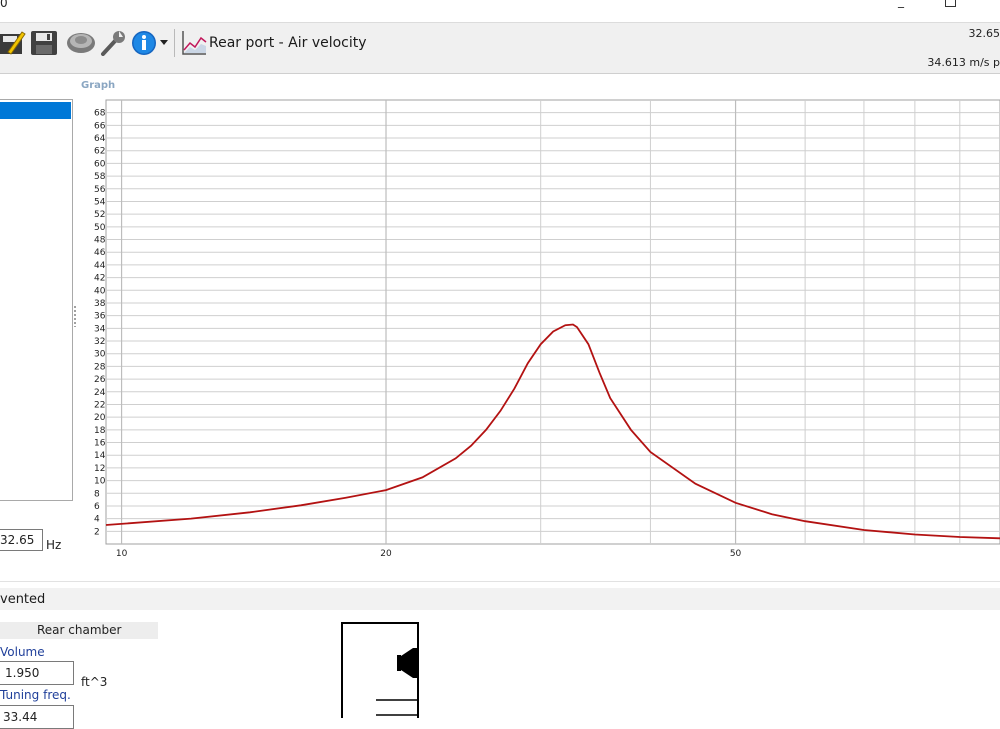 The height and width of the screenshot is (729, 1000). Describe the element at coordinates (100, 228) in the screenshot. I see `y-tick-label: 50` at that location.